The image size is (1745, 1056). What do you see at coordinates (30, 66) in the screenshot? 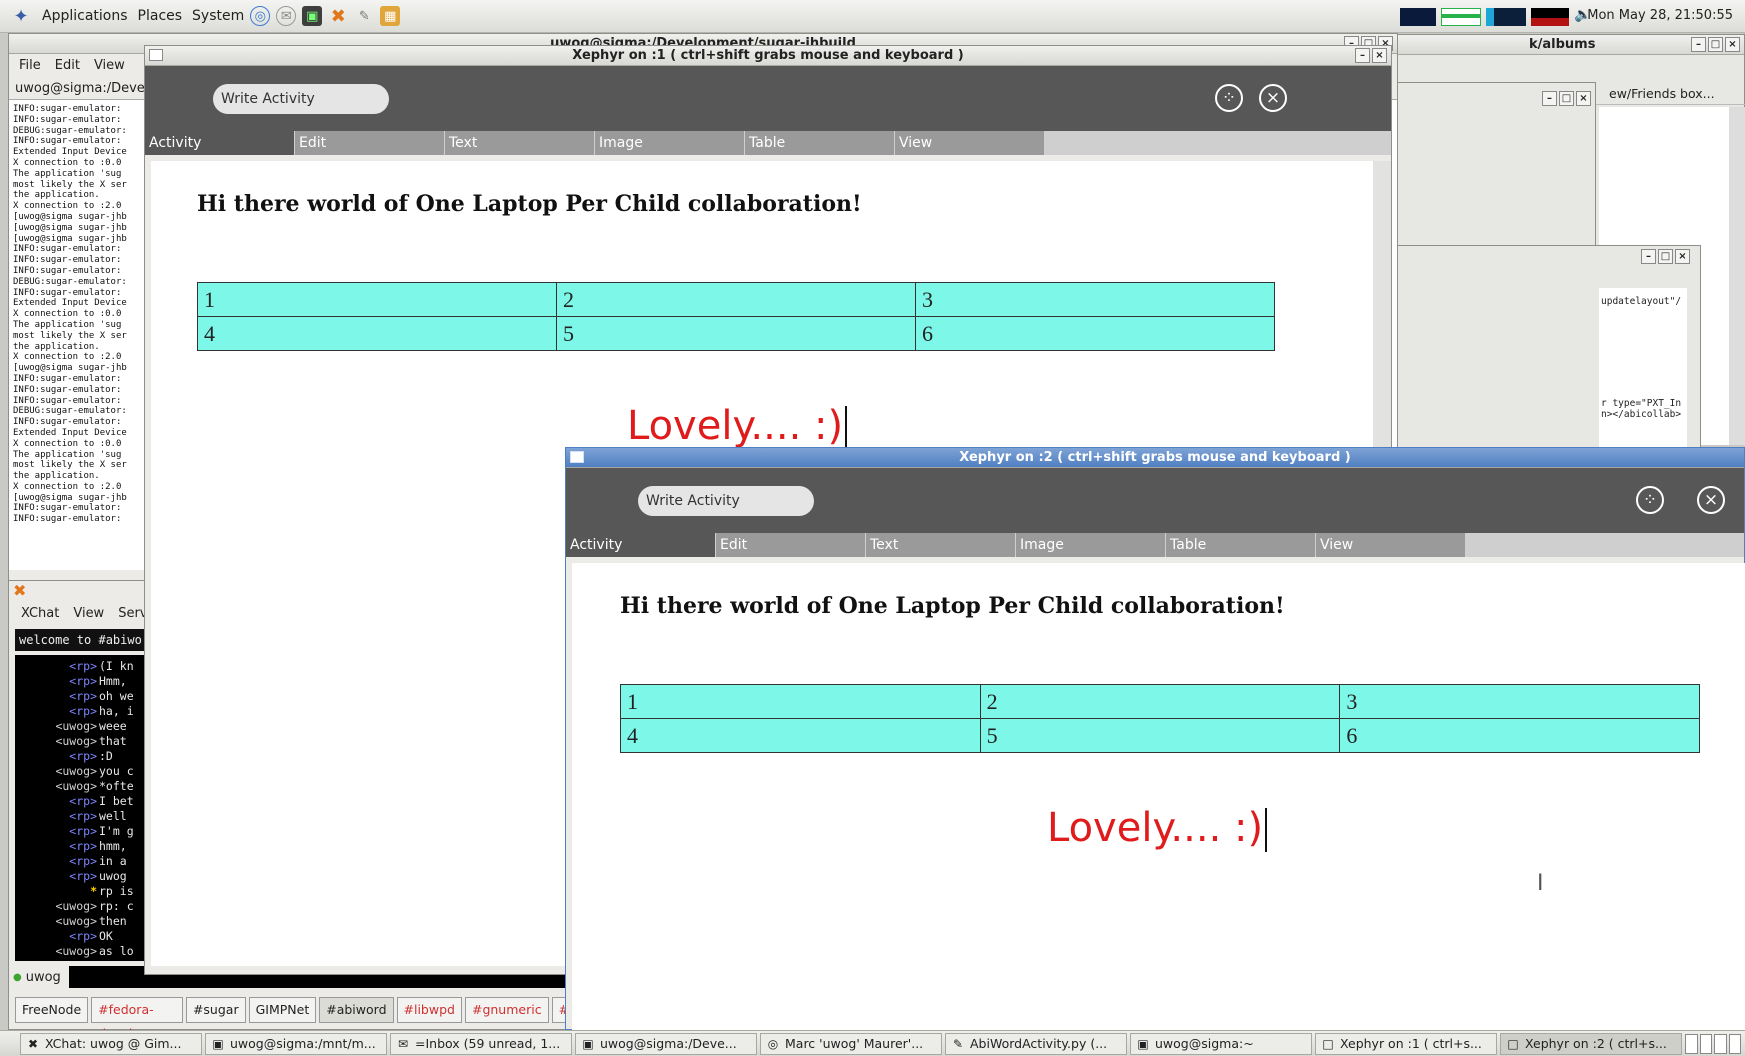
I see `file-menu: File` at bounding box center [30, 66].